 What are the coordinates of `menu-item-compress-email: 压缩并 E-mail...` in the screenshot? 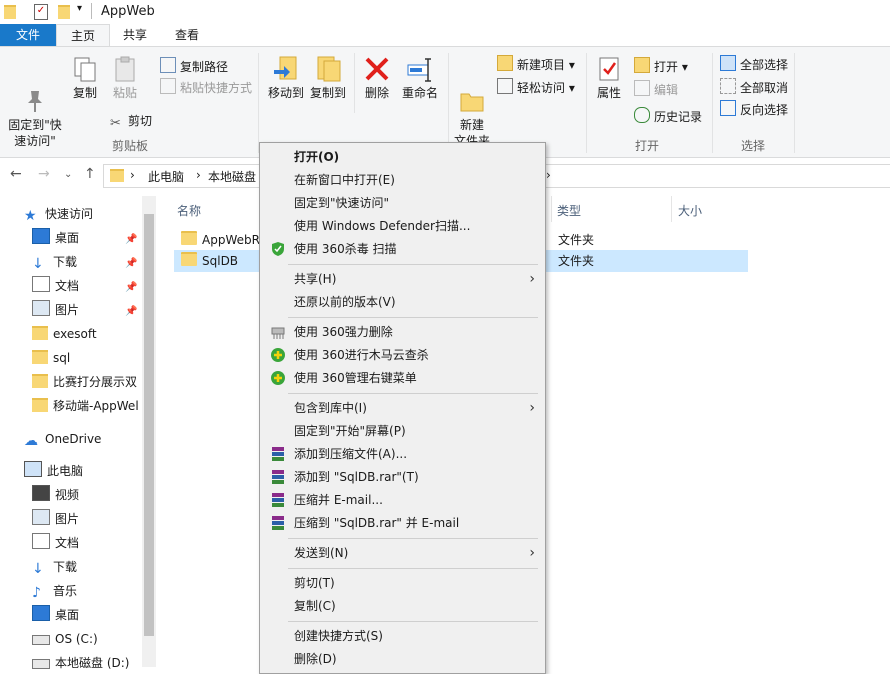 It's located at (402, 500).